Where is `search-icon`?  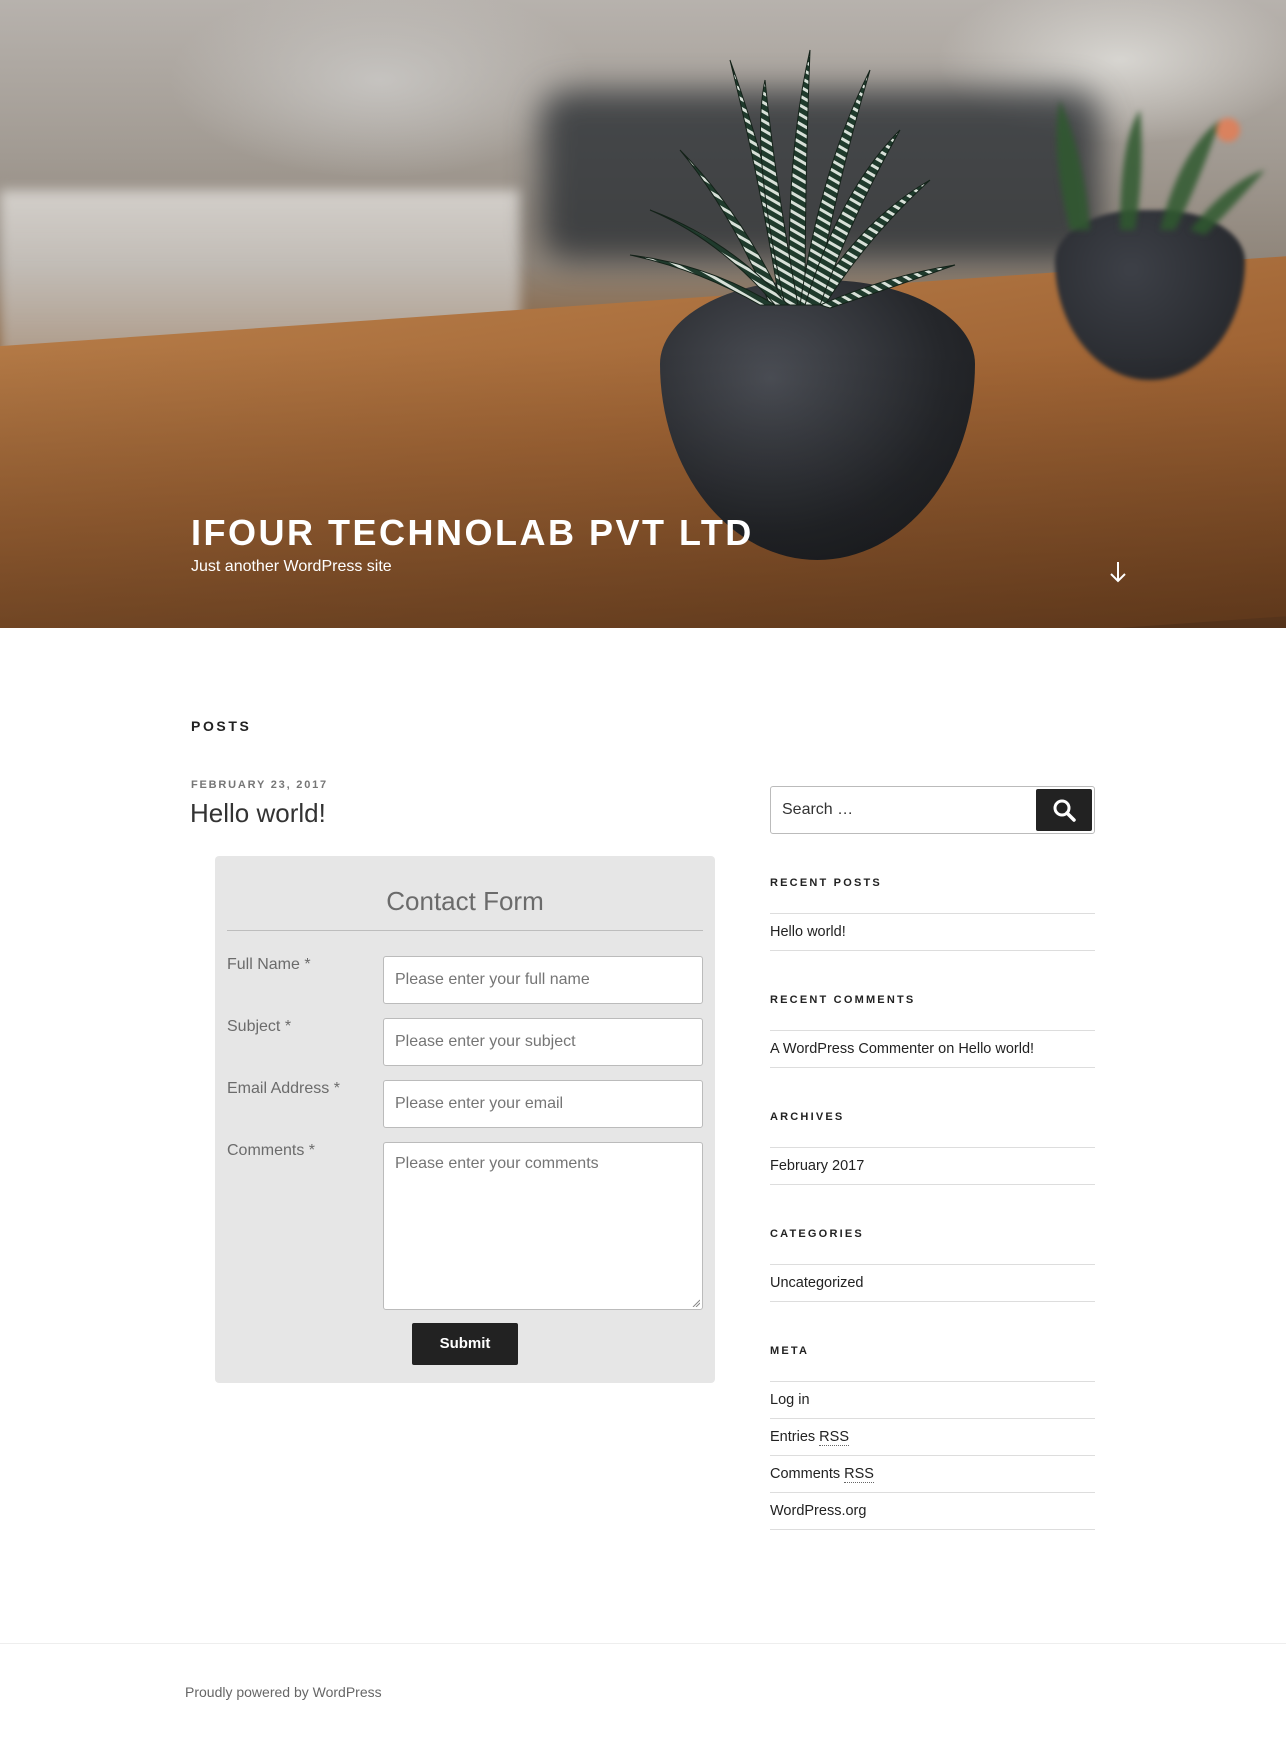
search-icon is located at coordinates (1064, 810).